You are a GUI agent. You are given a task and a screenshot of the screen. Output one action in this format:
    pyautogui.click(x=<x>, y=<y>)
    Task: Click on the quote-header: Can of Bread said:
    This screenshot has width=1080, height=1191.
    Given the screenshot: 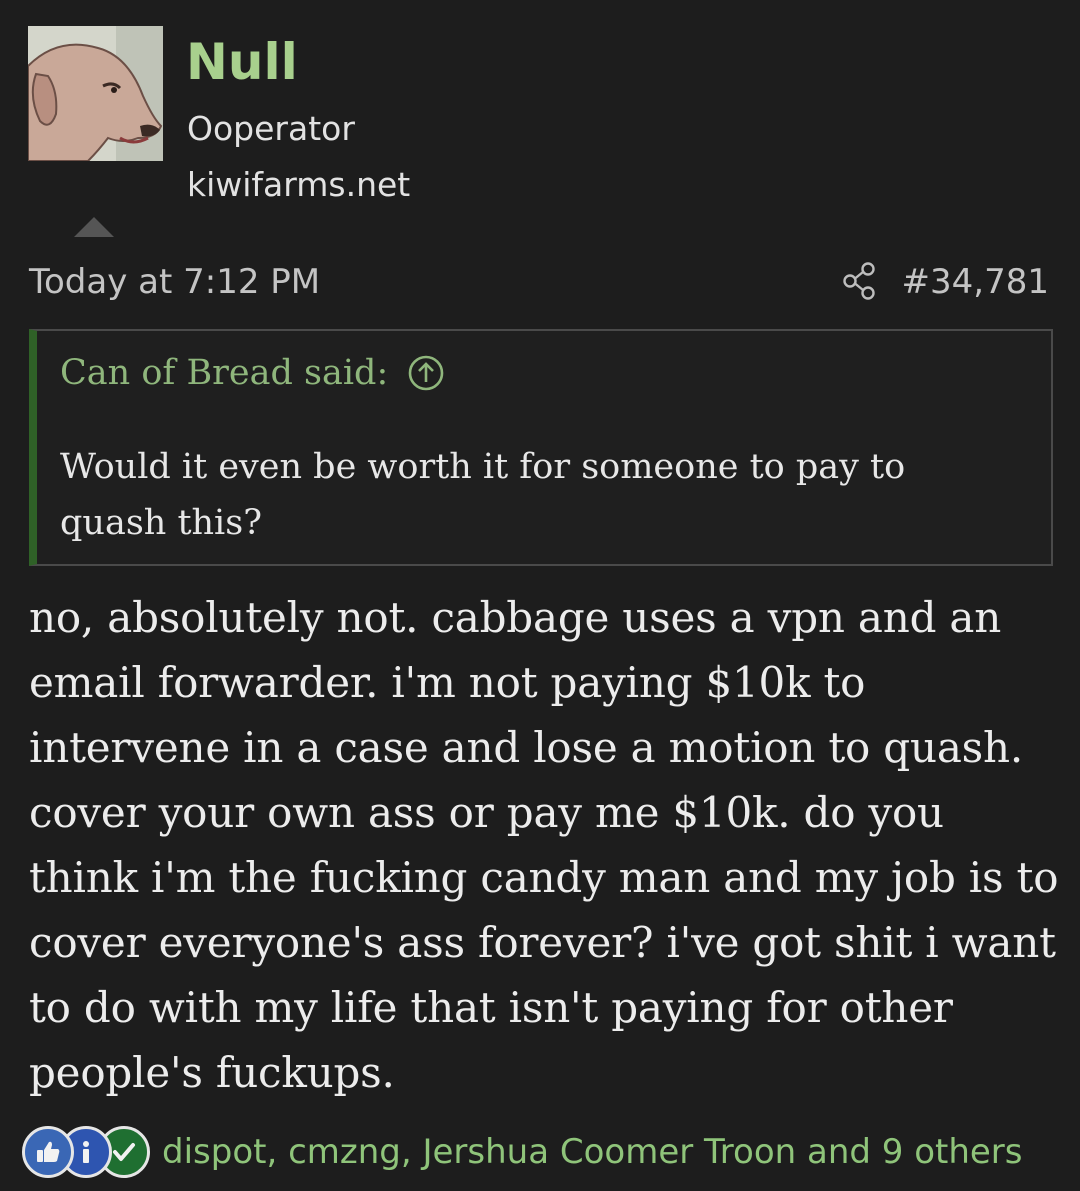 What is the action you would take?
    pyautogui.click(x=252, y=373)
    